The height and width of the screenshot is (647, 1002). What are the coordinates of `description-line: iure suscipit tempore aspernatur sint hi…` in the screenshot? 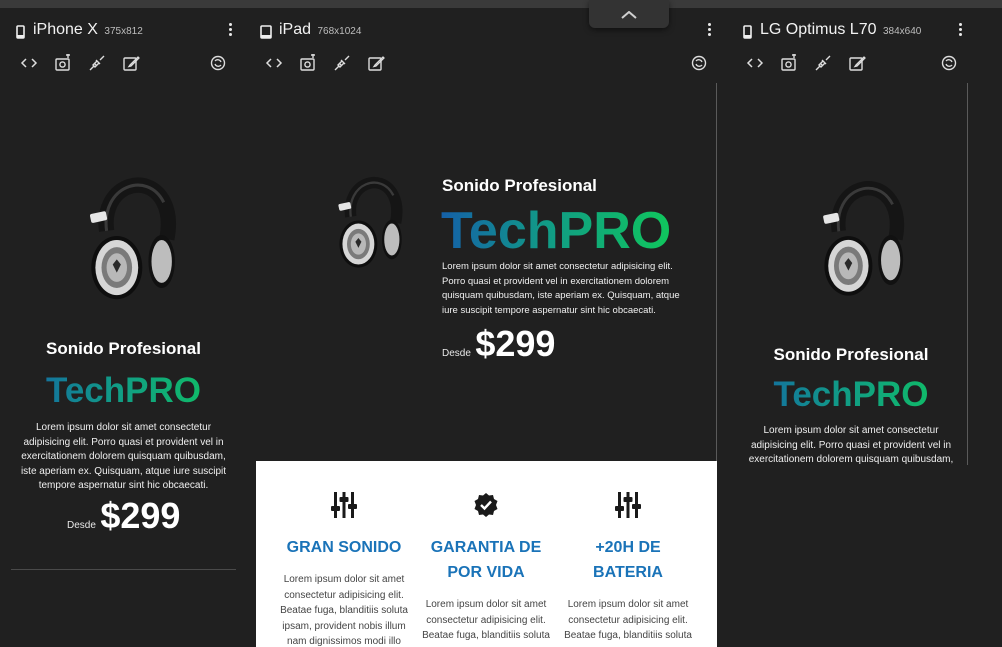 It's located at (549, 311).